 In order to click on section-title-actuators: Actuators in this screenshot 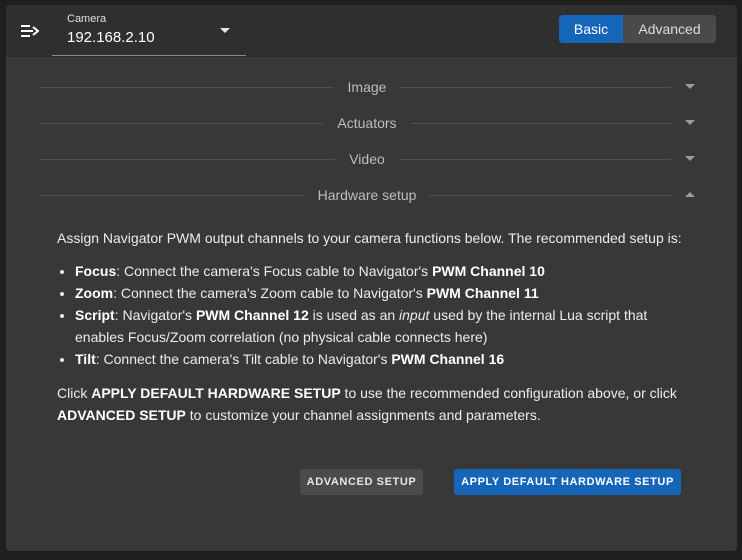, I will do `click(367, 123)`.